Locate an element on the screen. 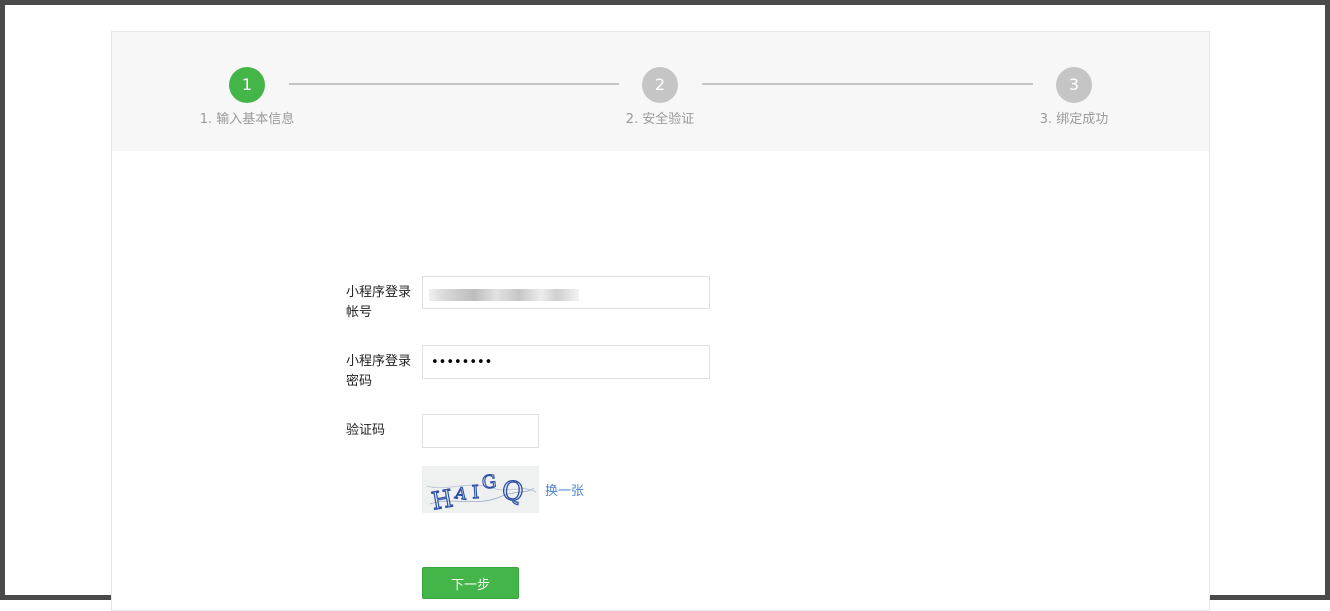 The image size is (1330, 611). svg-text: Q is located at coordinates (512, 492).